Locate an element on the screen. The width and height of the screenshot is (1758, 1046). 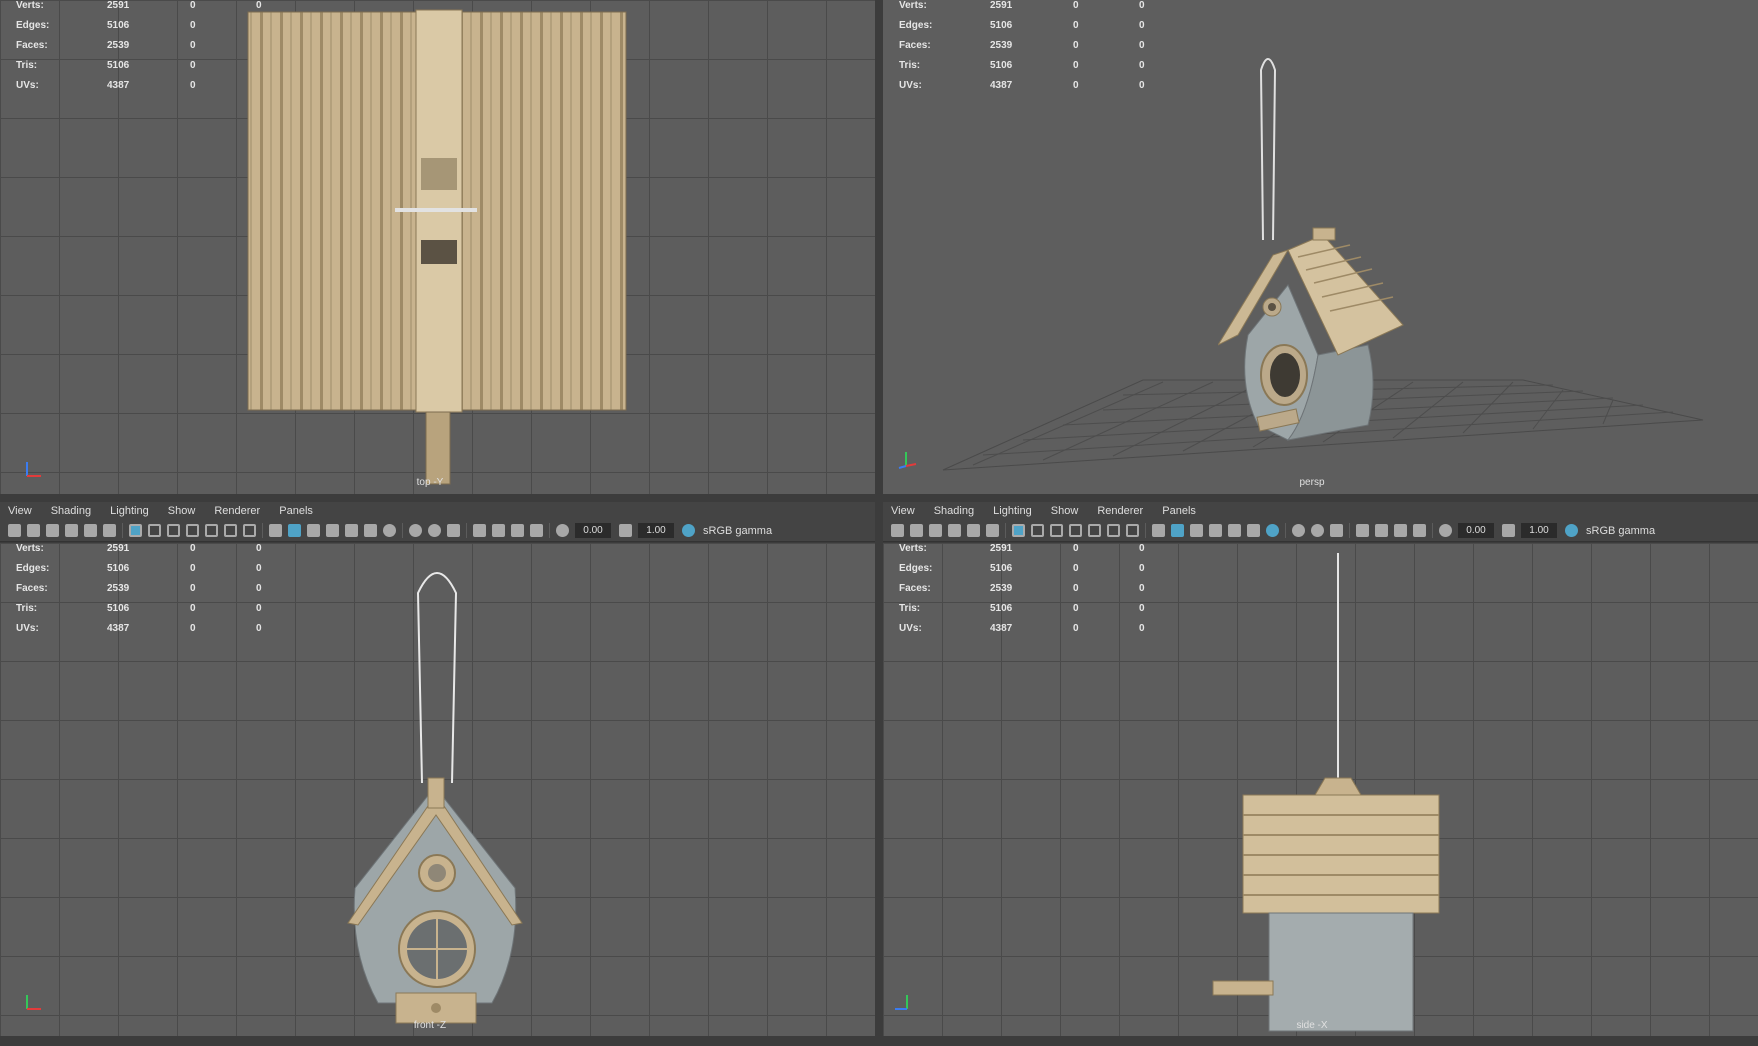
hud-label: Edges: is located at coordinates (33, 25).